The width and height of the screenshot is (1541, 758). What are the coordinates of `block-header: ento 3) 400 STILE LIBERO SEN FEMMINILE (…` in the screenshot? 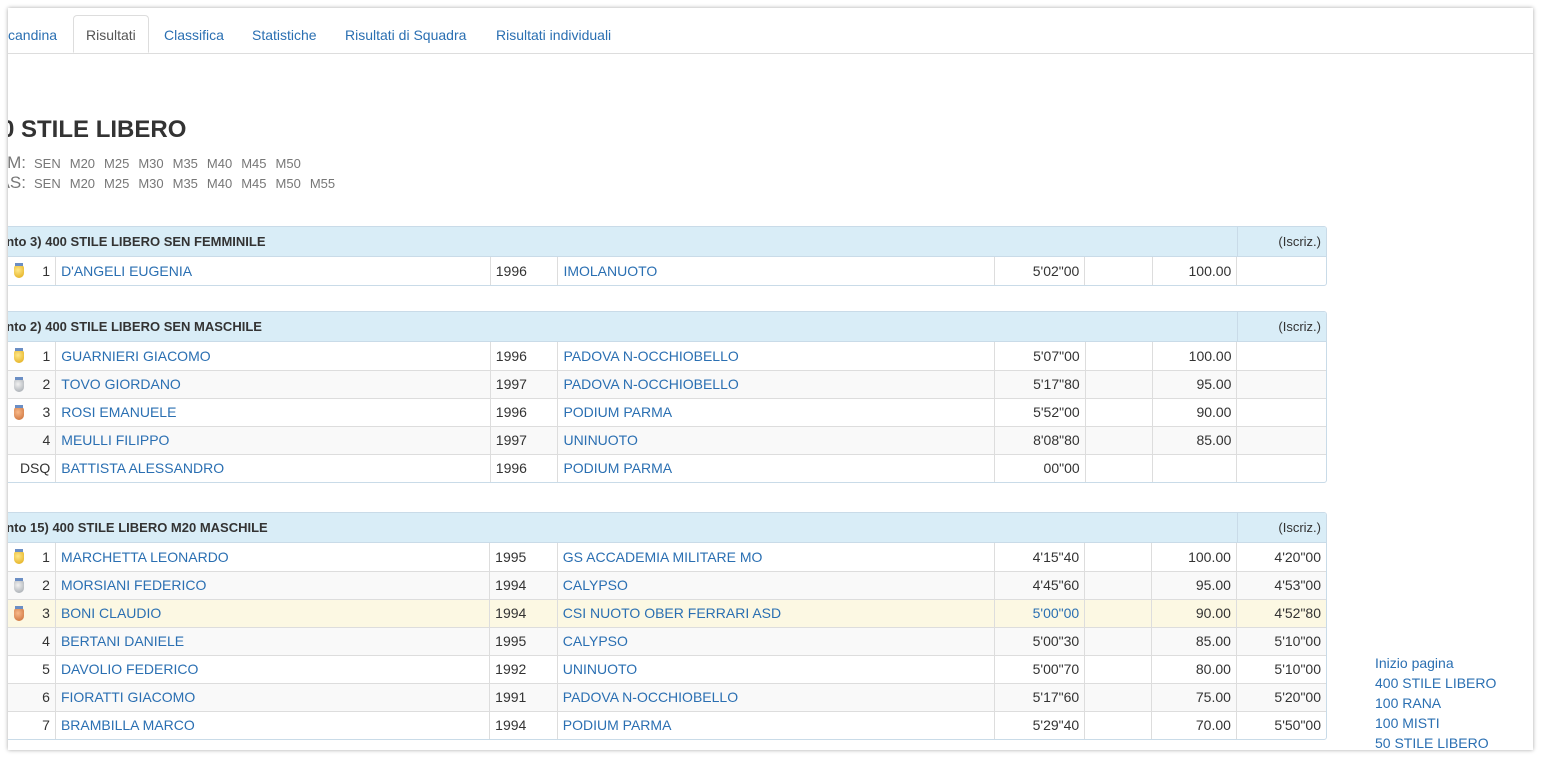 It's located at (667, 242).